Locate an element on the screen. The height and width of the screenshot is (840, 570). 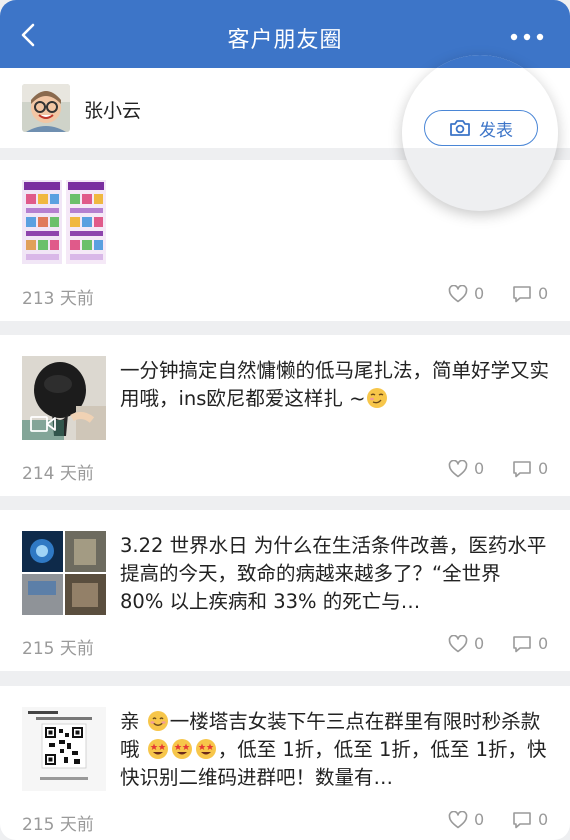
user-name: 张小云 is located at coordinates (113, 111).